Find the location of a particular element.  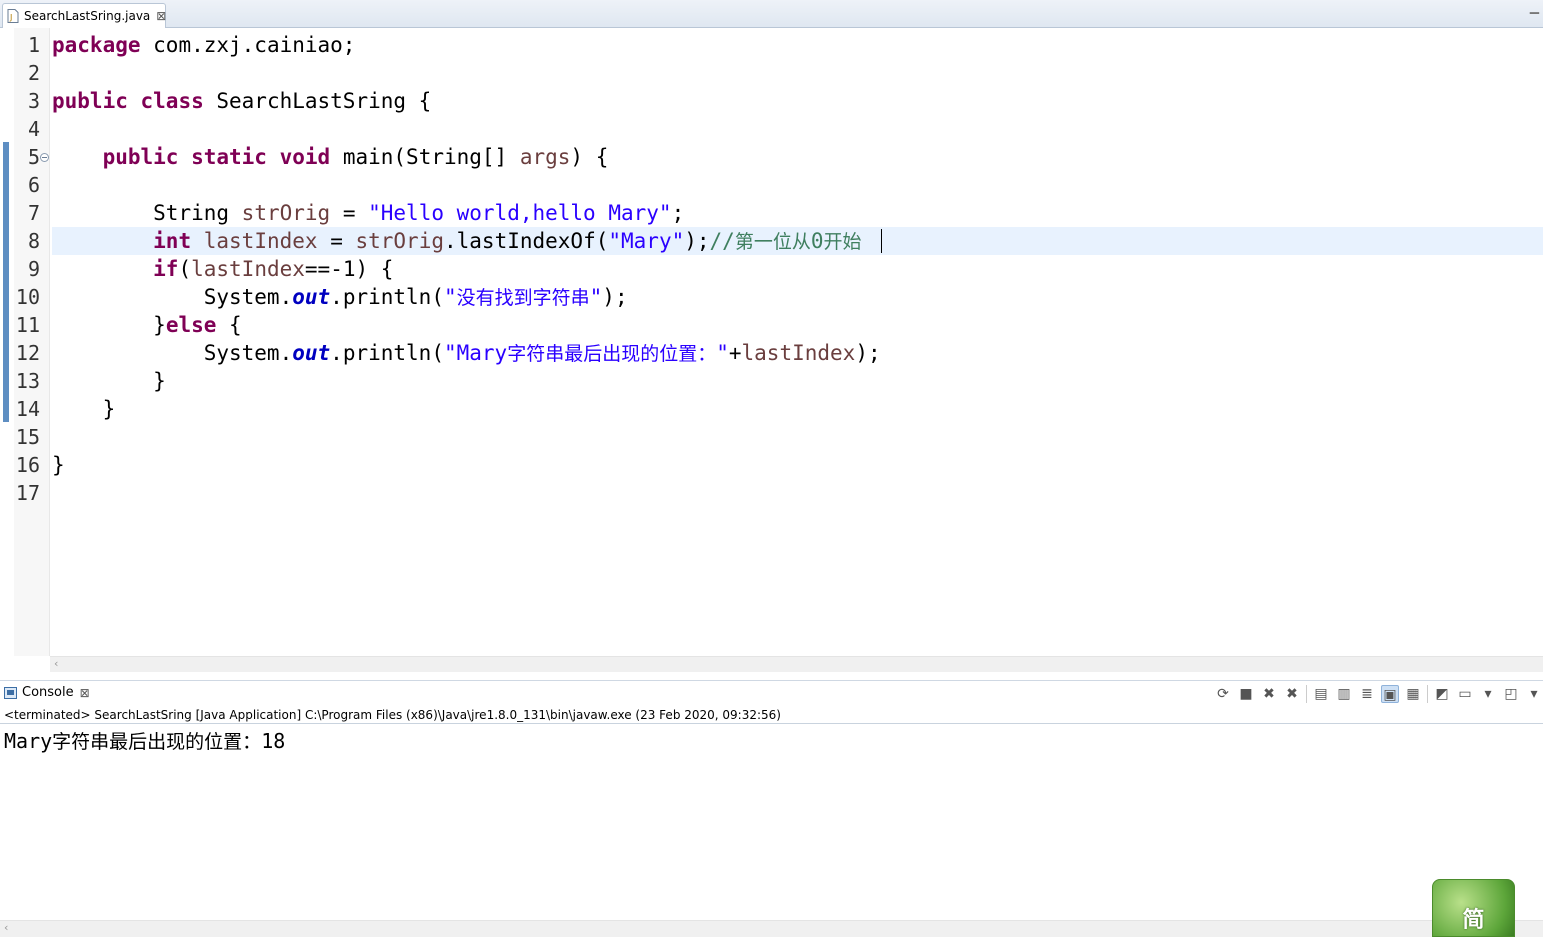

editor-tab-searchlastsring: J SearchLastSring.java ⊠ is located at coordinates (84, 15).